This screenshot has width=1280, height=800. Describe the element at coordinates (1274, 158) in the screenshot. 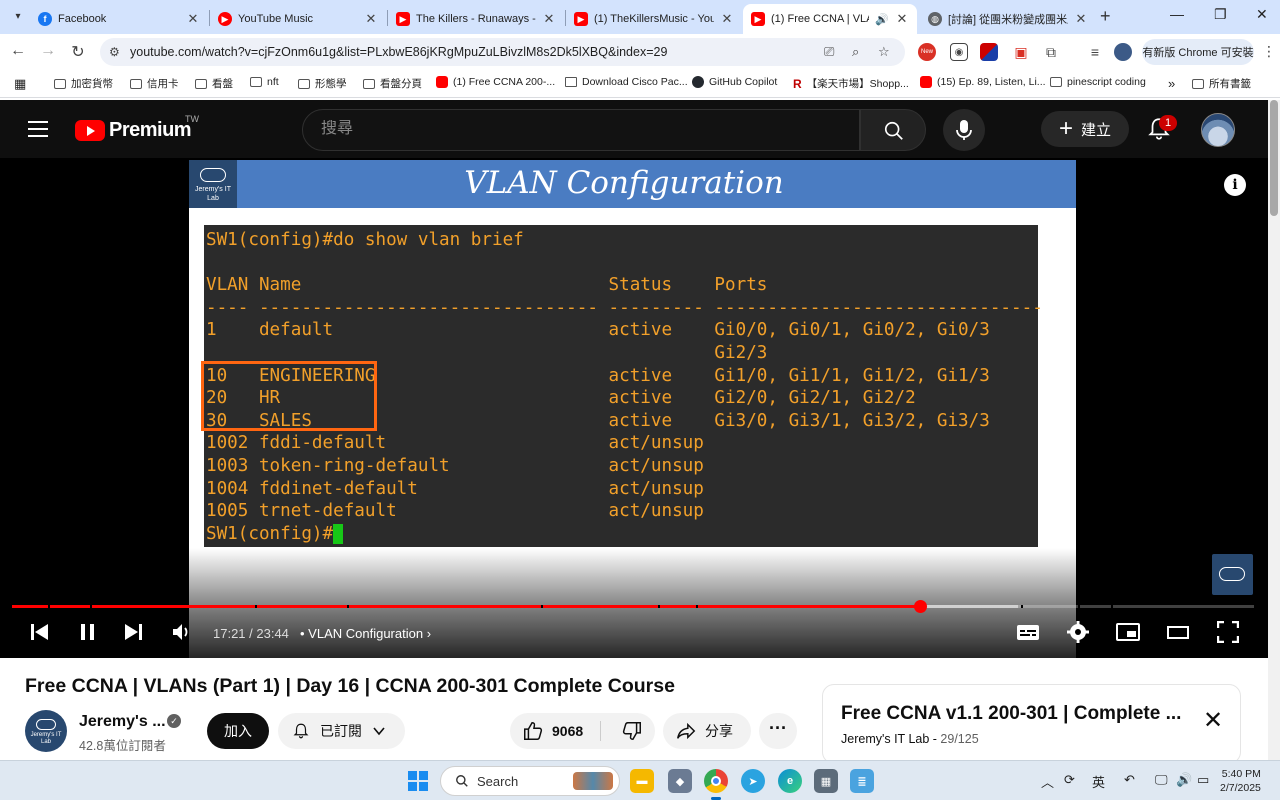

I see `scrollbar-thumb` at that location.